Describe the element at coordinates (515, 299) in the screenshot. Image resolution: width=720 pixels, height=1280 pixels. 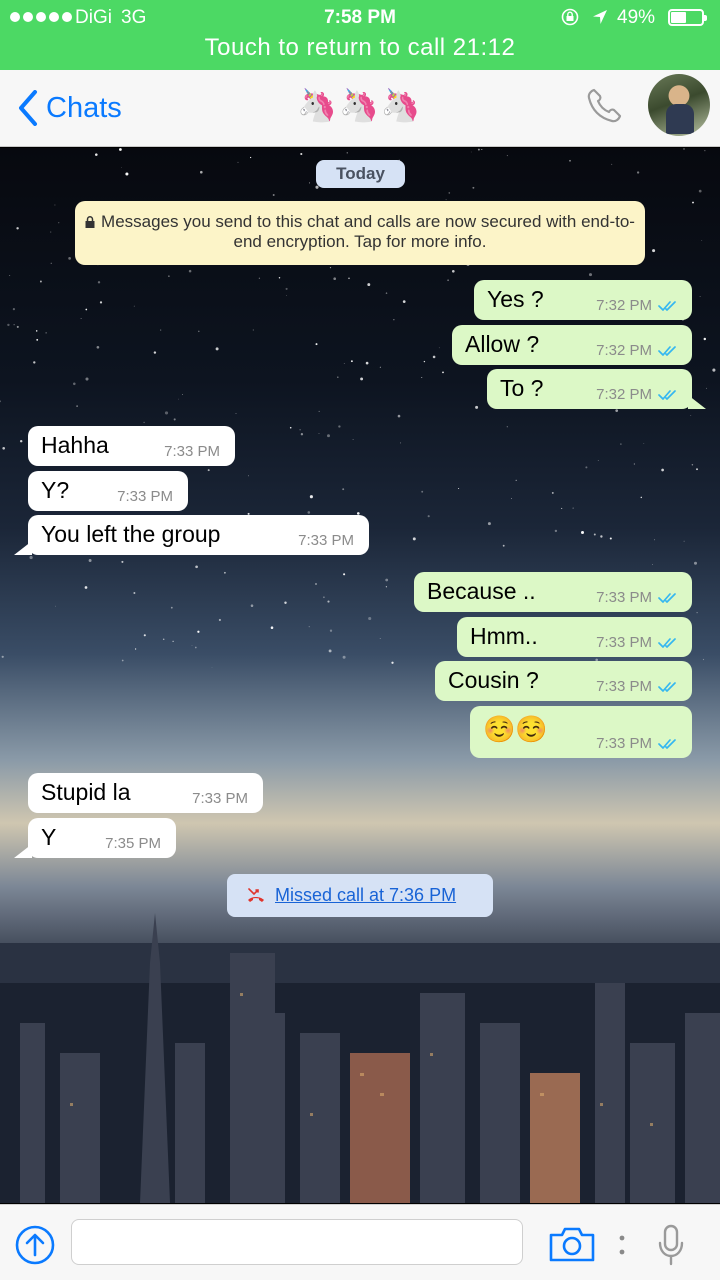
I see `message-text: Yes ?` at that location.